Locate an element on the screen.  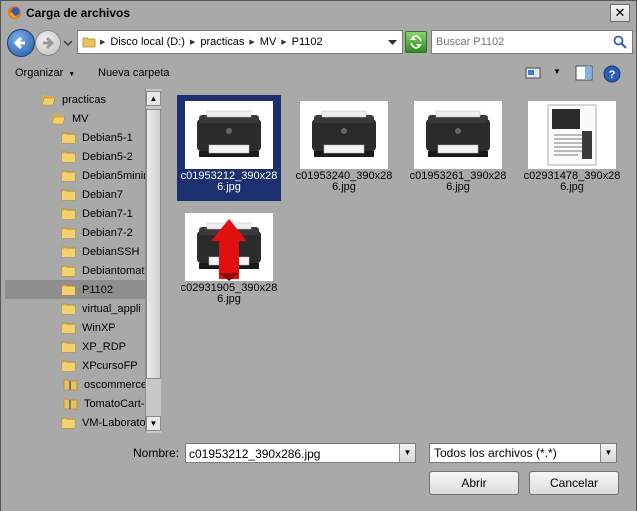
scroll-down-arrow-icon: ▼ is located at coordinates (153, 423).